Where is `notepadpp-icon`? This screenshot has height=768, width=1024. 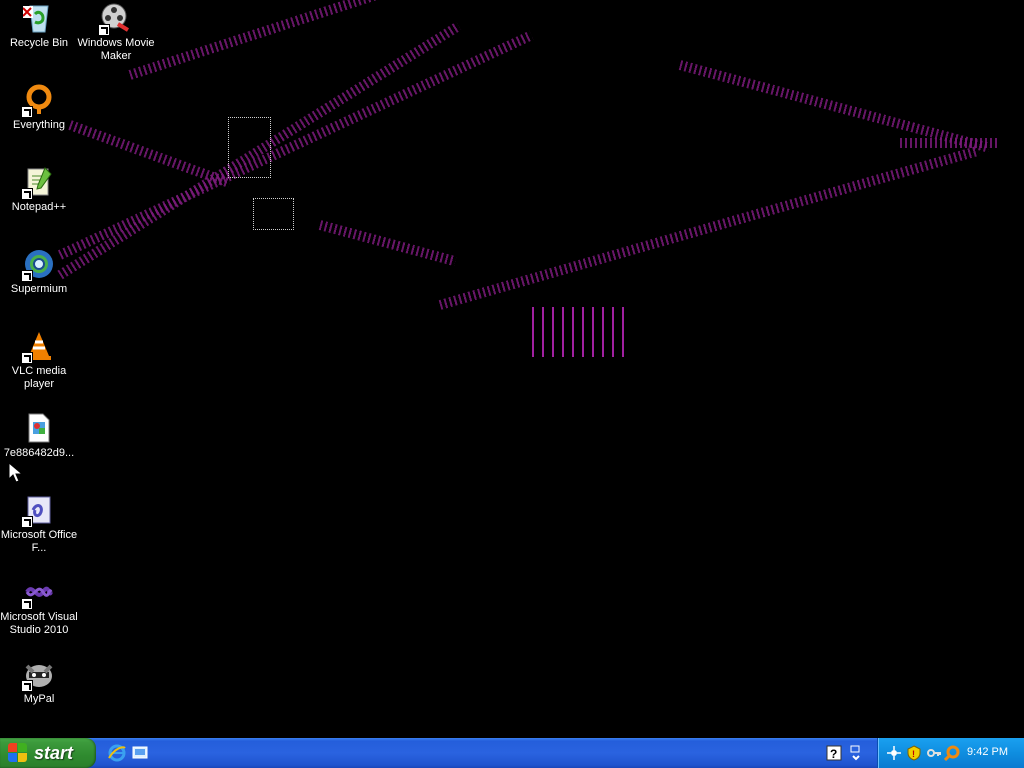
notepadpp-icon is located at coordinates (38, 183).